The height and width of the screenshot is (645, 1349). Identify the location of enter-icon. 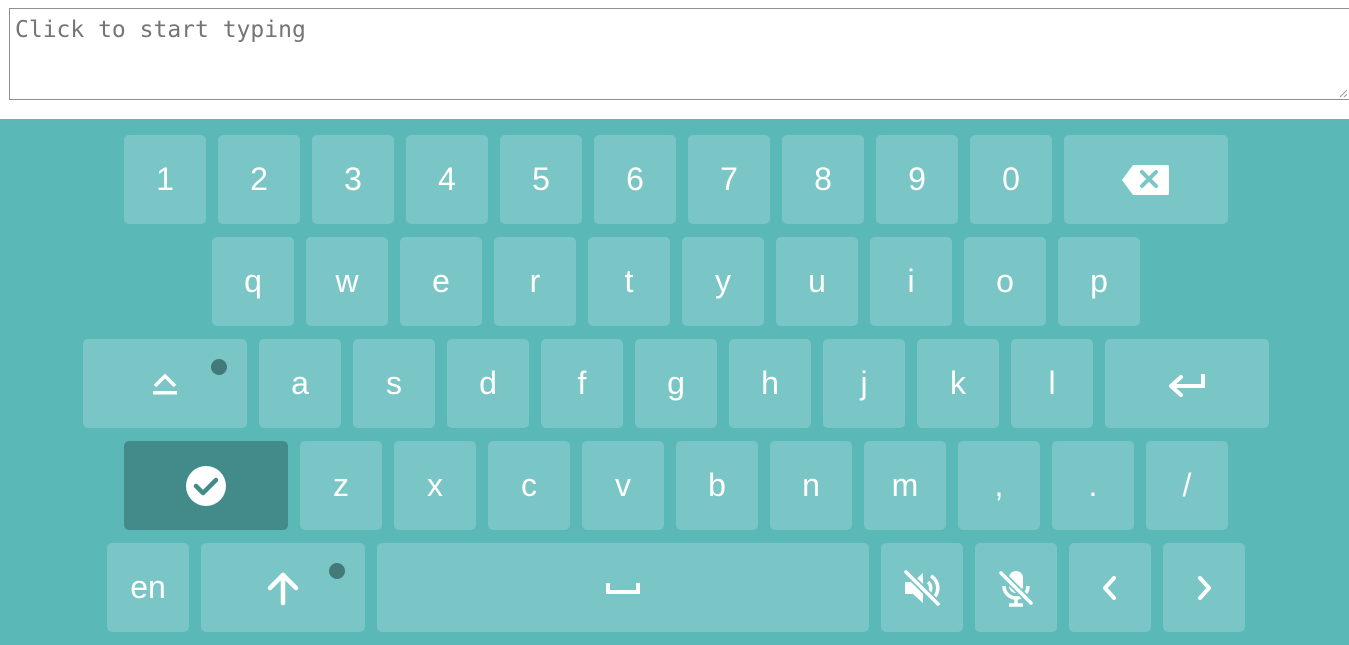
(1187, 385).